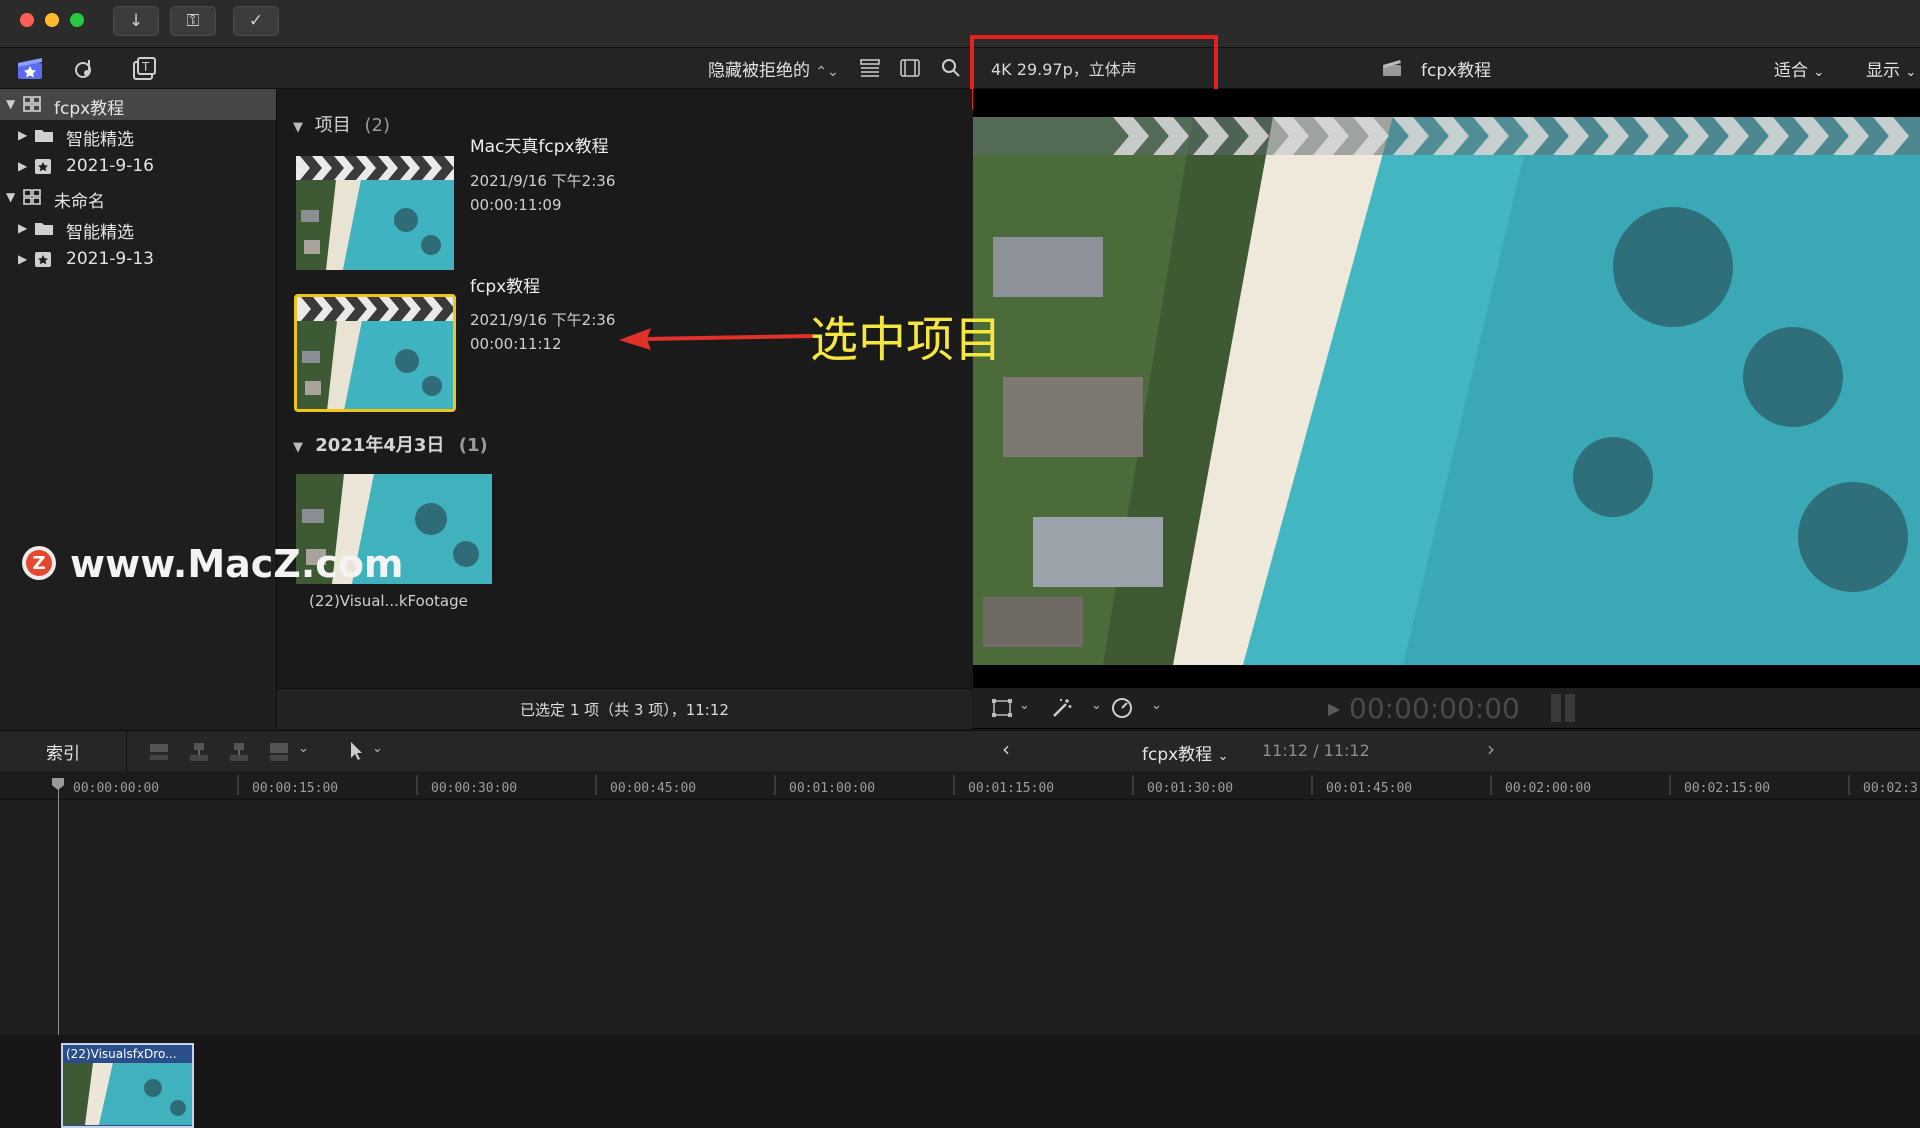  What do you see at coordinates (1434, 708) in the screenshot?
I see `timecode-display: 00:00:00:00` at bounding box center [1434, 708].